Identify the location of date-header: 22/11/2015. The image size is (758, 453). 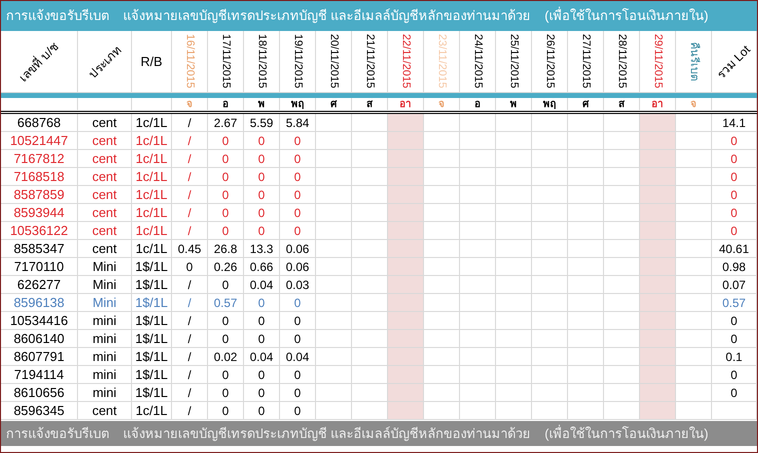
(405, 61).